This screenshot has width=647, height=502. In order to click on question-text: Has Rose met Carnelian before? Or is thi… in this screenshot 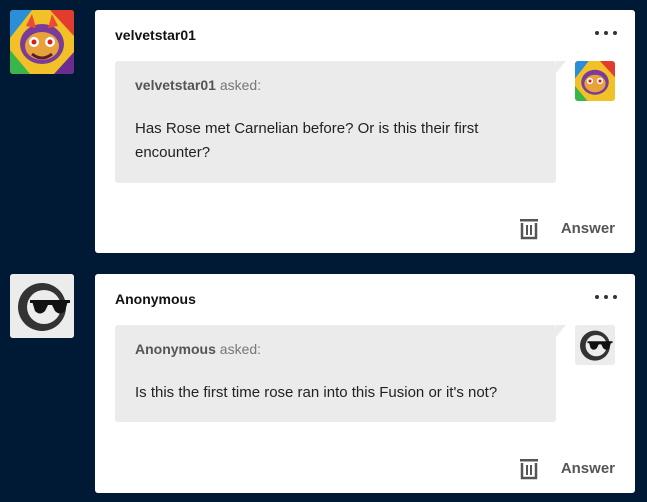, I will do `click(307, 140)`.